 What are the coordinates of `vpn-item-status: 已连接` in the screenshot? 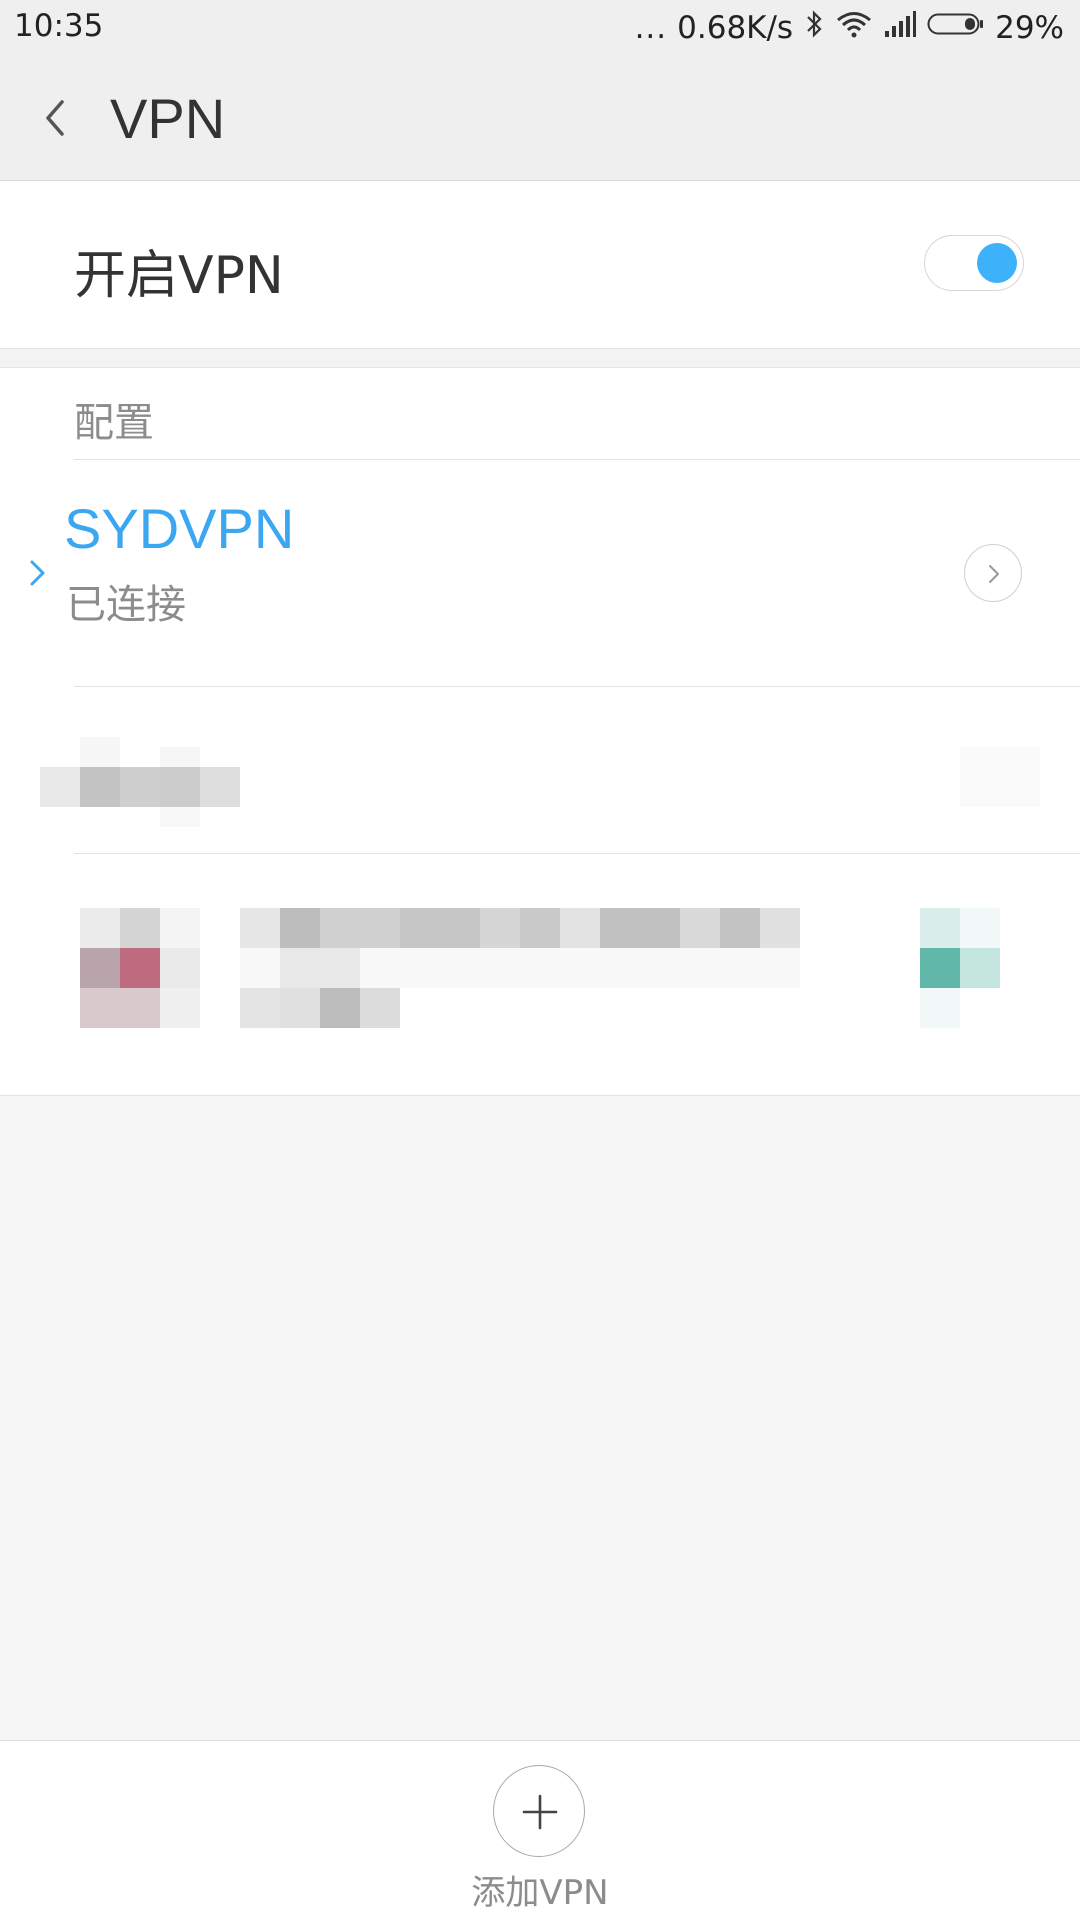 It's located at (126, 605).